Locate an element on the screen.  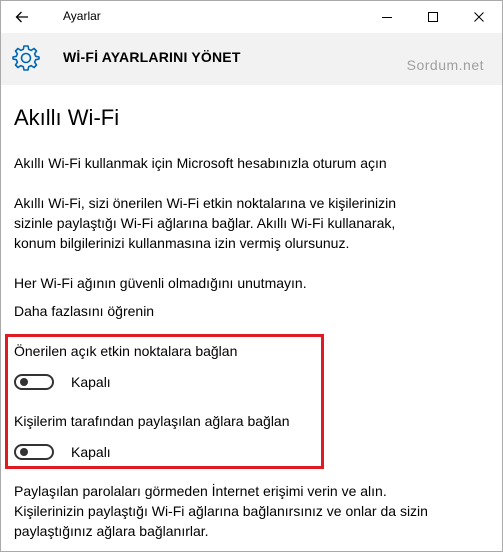
gear-icon is located at coordinates (26, 58).